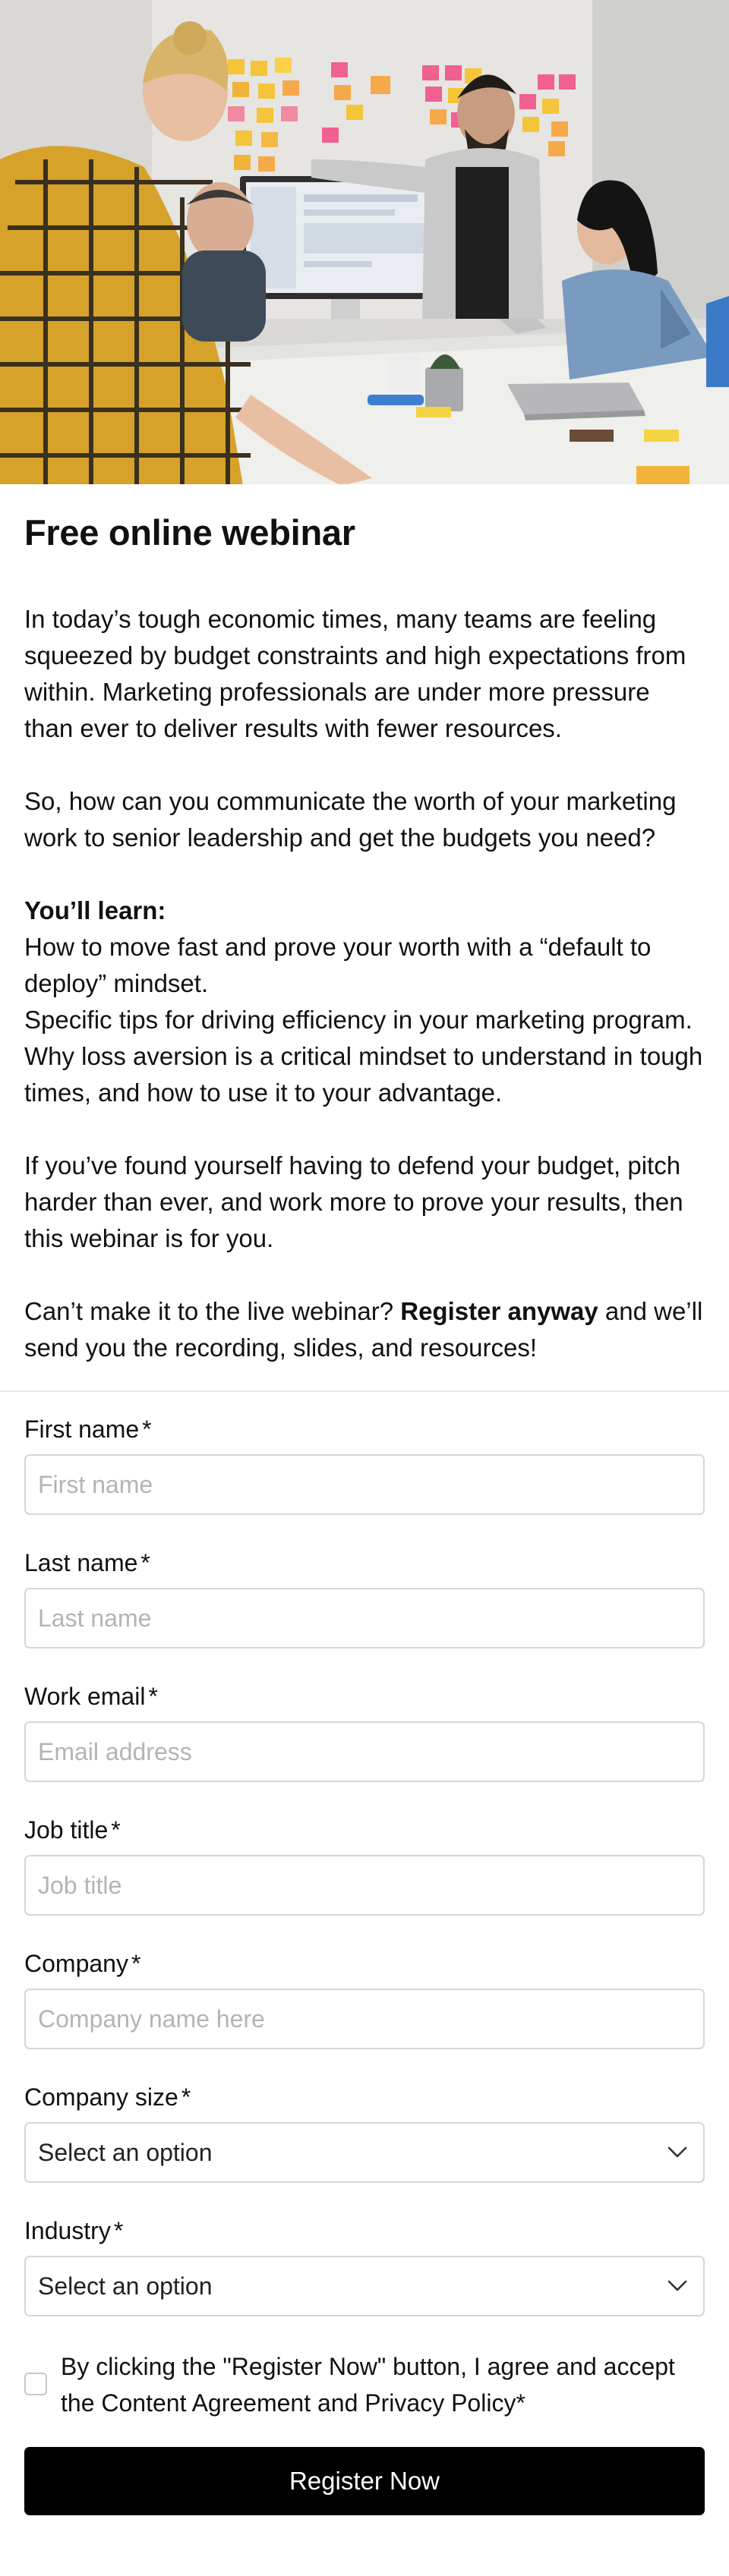  Describe the element at coordinates (101, 2097) in the screenshot. I see `company-size-label: Company size` at that location.